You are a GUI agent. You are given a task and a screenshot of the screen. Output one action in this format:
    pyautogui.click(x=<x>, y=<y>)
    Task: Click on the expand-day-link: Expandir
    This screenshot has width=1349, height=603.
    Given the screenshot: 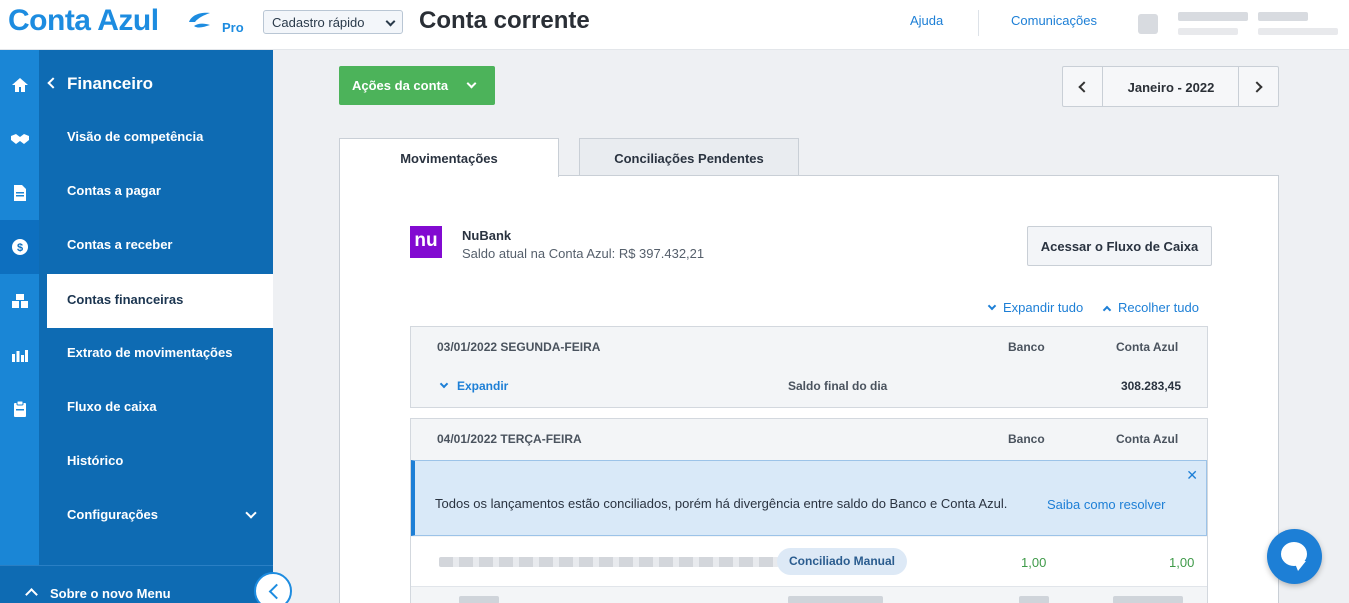 What is the action you would take?
    pyautogui.click(x=474, y=386)
    